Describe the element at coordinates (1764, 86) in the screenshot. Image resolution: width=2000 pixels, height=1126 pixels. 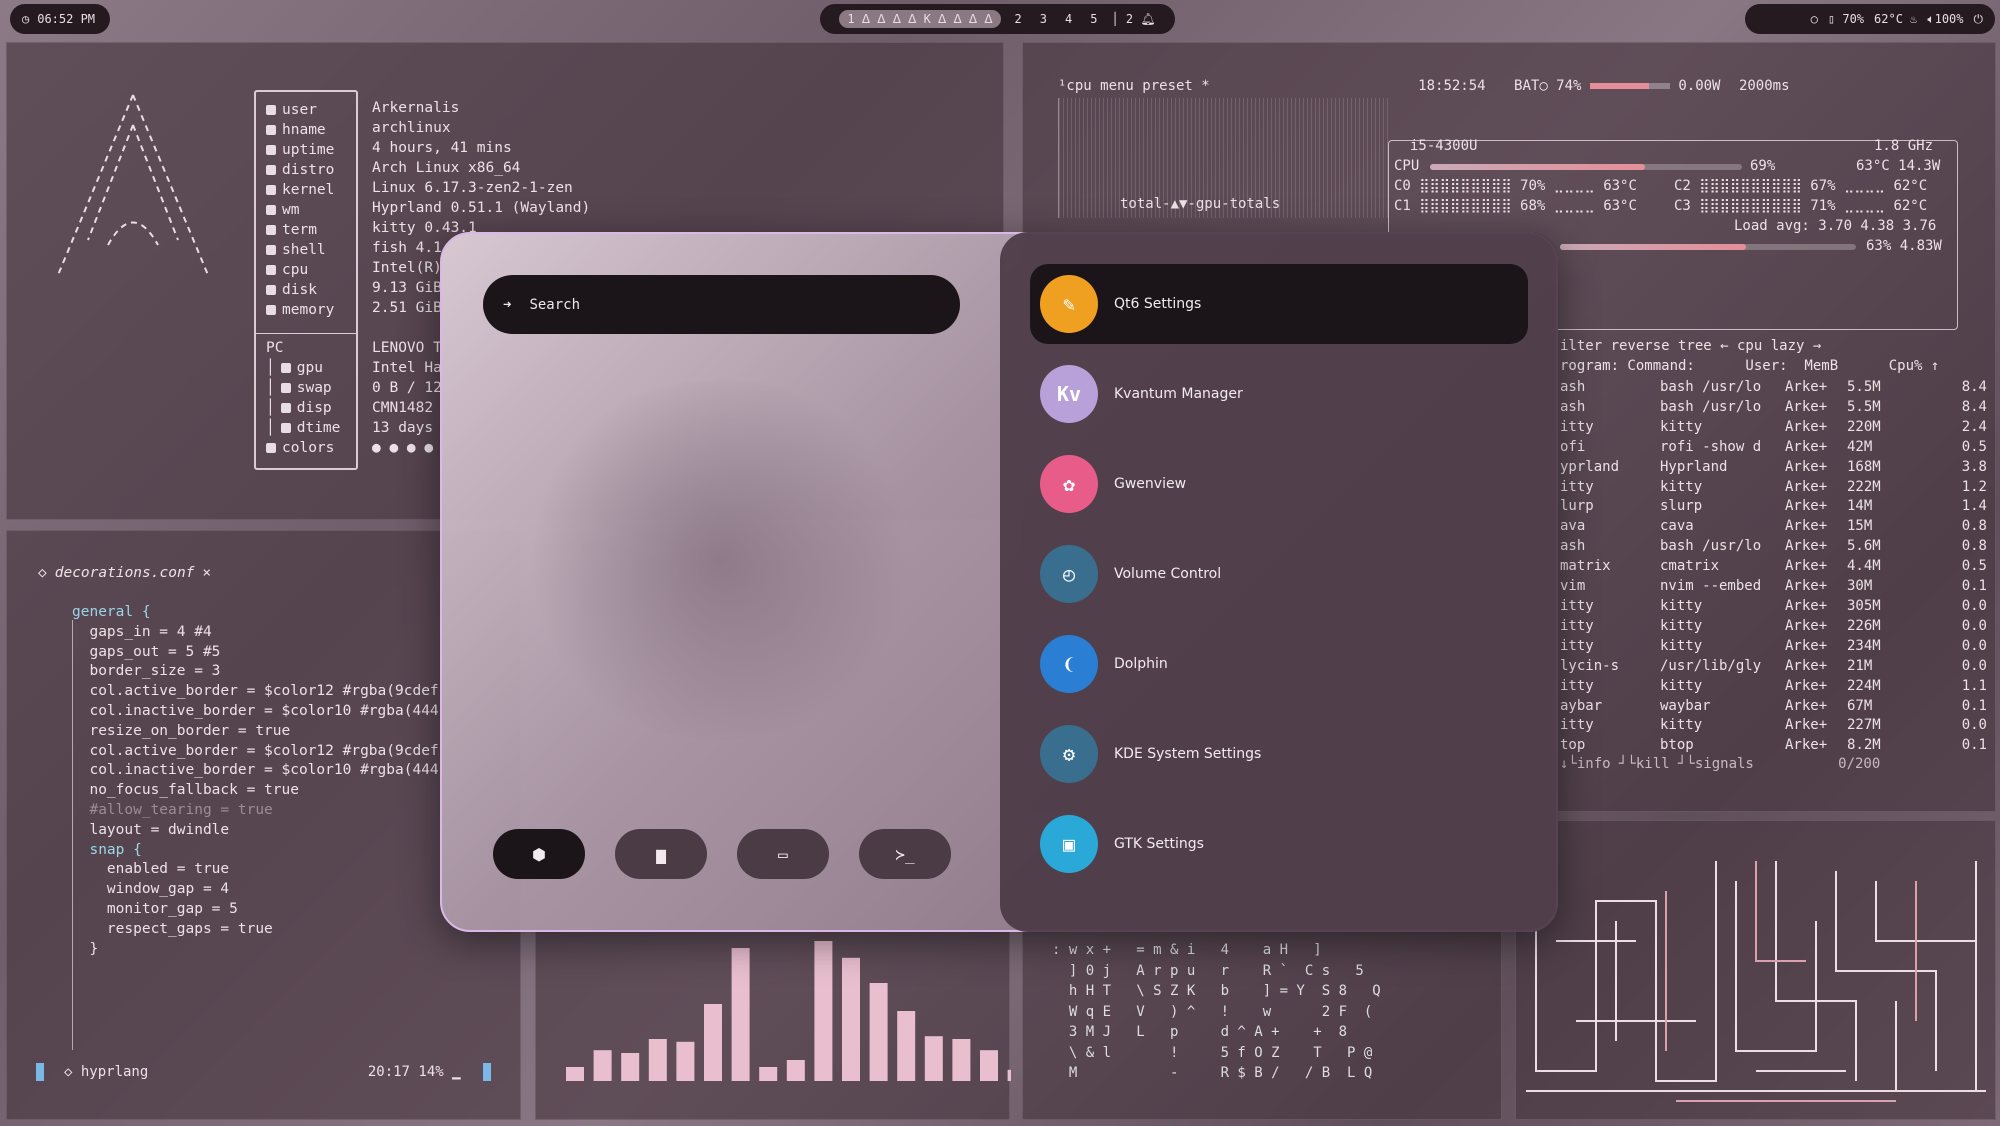
I see `btop-interval: 2000ms` at that location.